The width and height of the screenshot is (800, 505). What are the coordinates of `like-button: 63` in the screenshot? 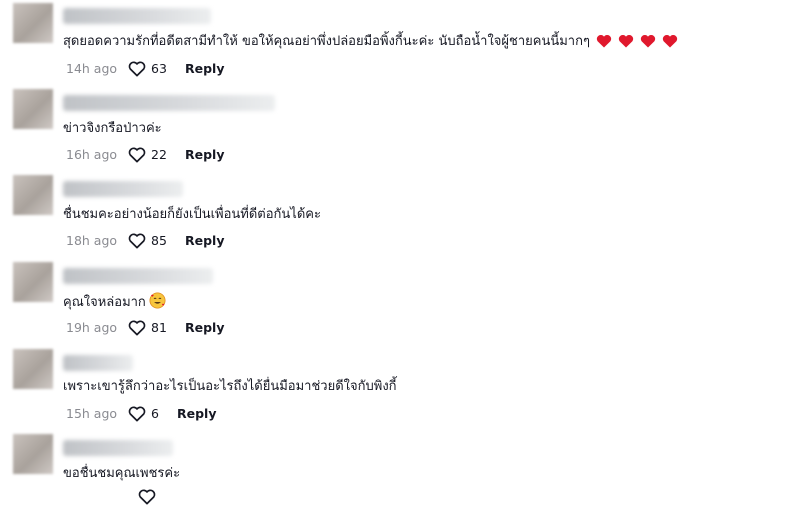 It's located at (154, 69).